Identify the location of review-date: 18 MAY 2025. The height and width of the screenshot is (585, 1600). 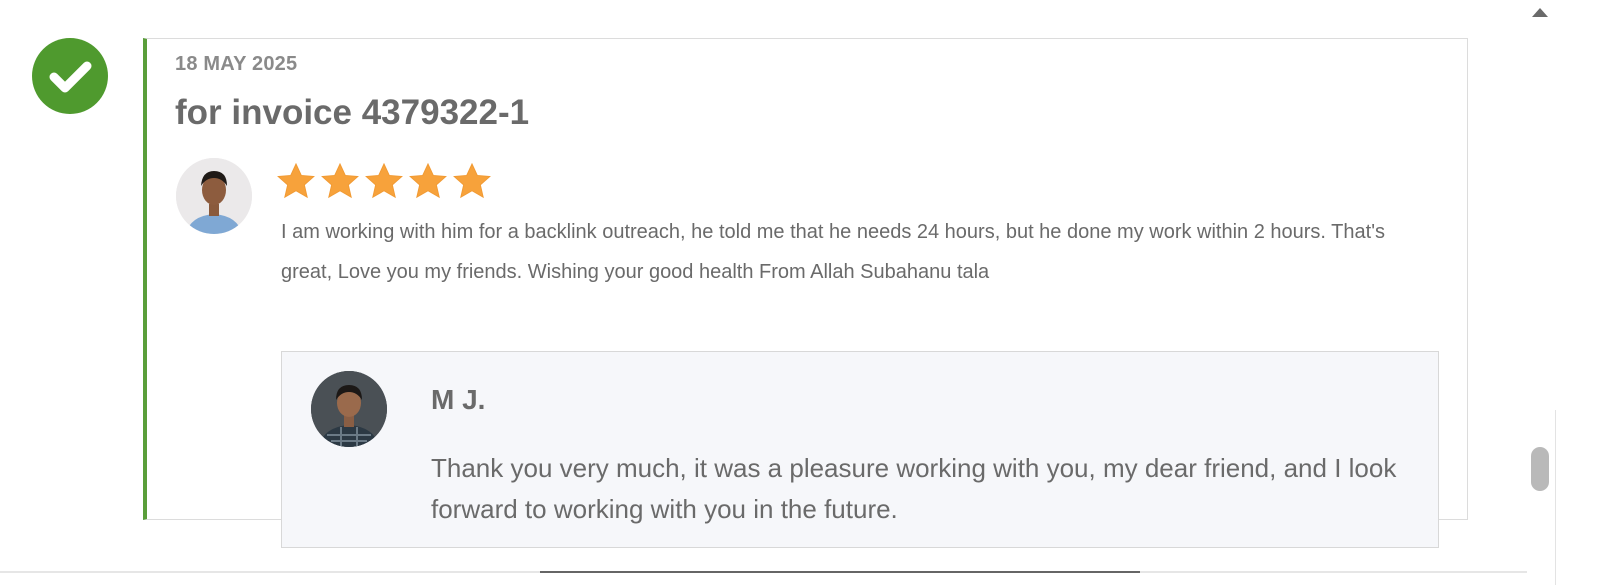
(236, 64).